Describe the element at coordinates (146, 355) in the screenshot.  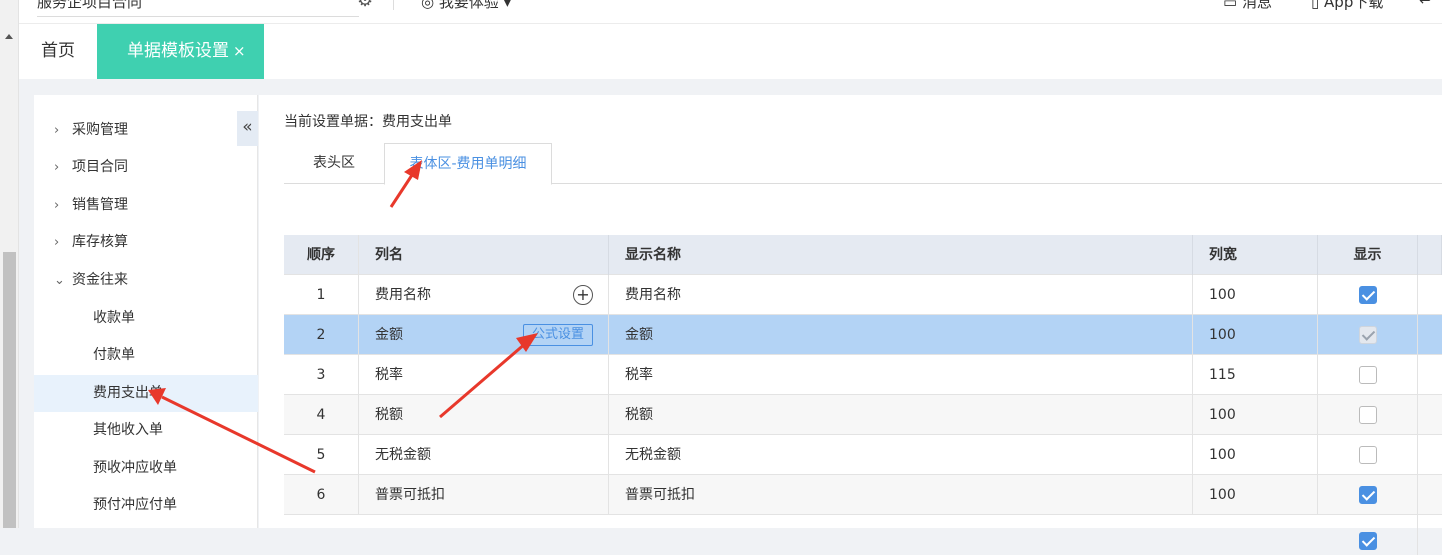
I see `sidebar-subitem-payment: 付款单` at that location.